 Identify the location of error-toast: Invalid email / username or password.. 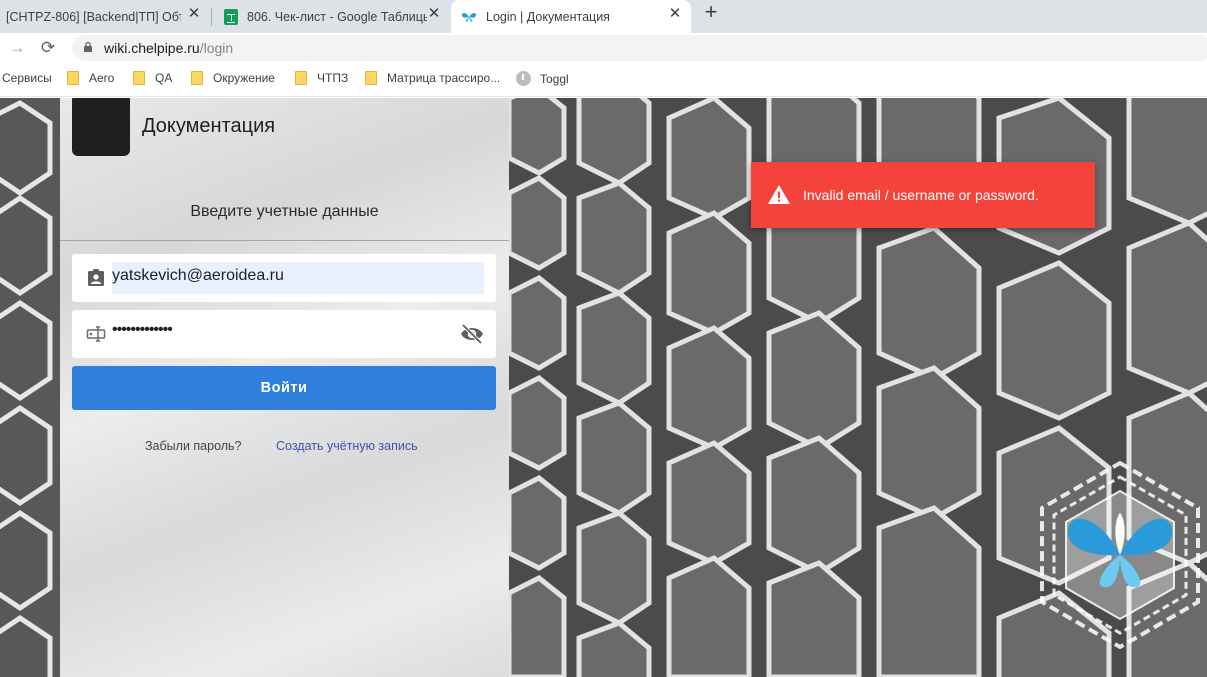
(923, 195).